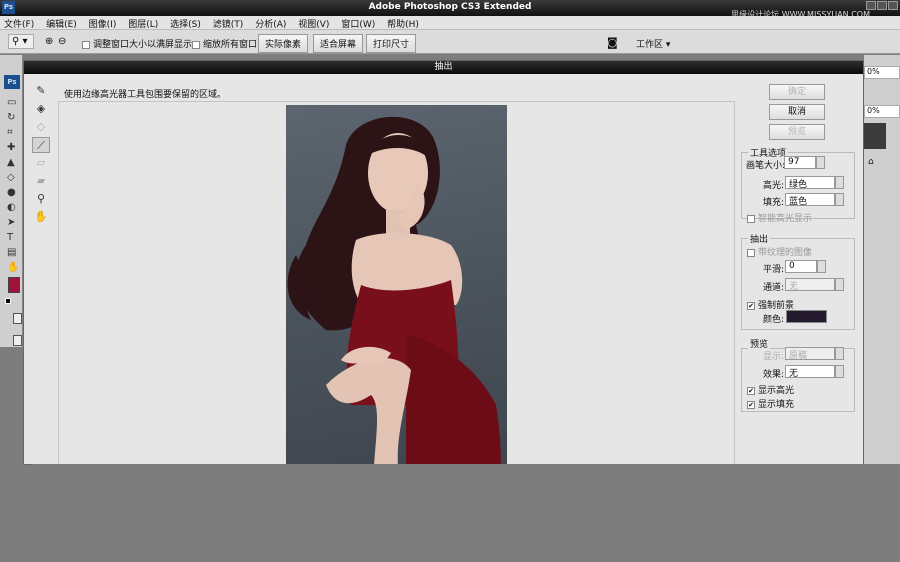  What do you see at coordinates (62, 41) in the screenshot?
I see `zoom-out-icon: ⊖` at bounding box center [62, 41].